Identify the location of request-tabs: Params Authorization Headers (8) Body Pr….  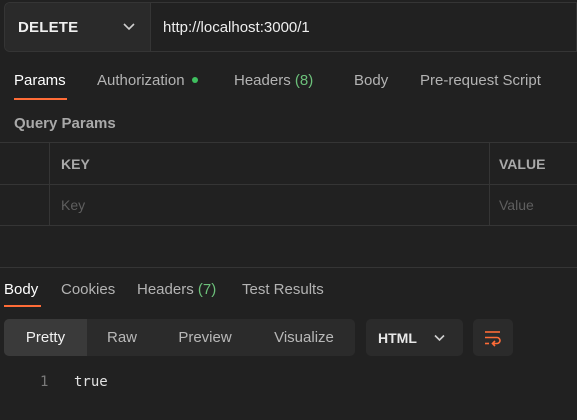
(288, 82).